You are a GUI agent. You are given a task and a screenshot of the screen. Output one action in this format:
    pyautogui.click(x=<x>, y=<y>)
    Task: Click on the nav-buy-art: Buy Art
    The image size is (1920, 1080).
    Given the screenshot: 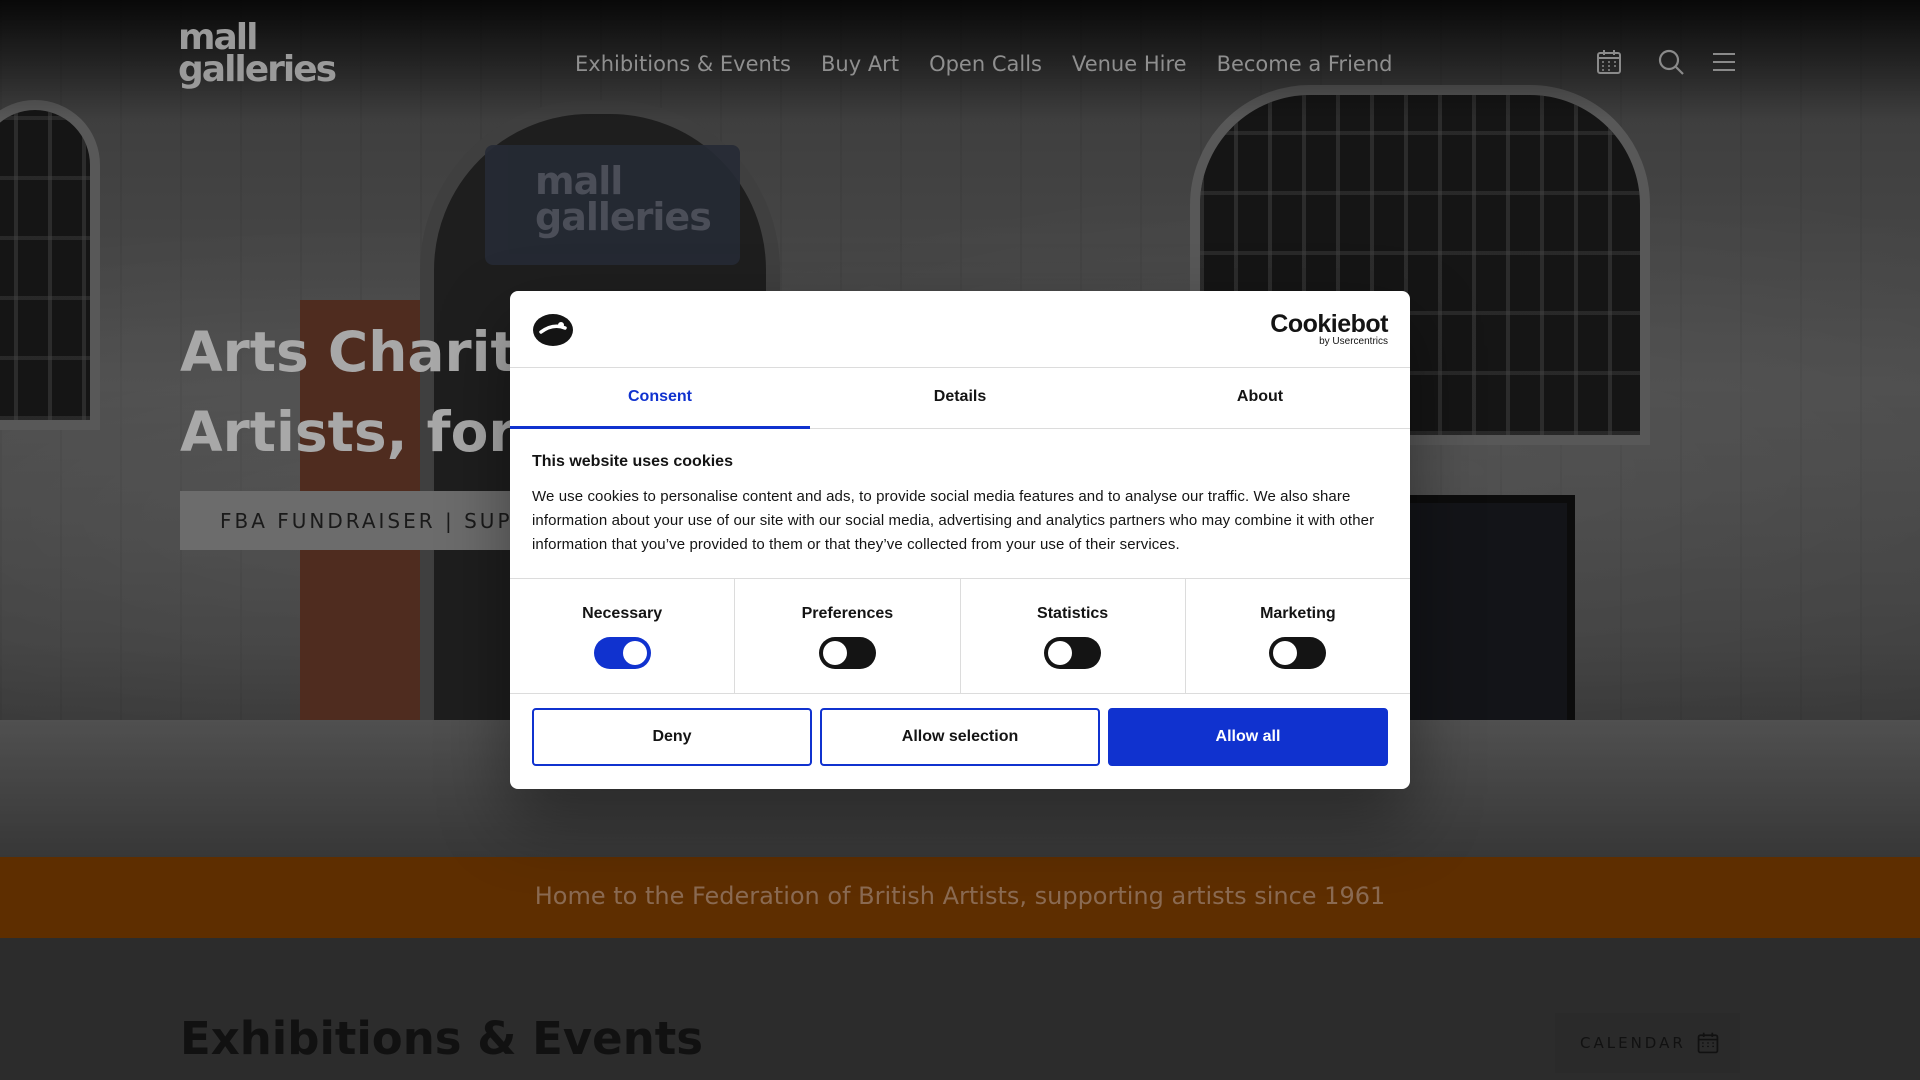 What is the action you would take?
    pyautogui.click(x=860, y=64)
    